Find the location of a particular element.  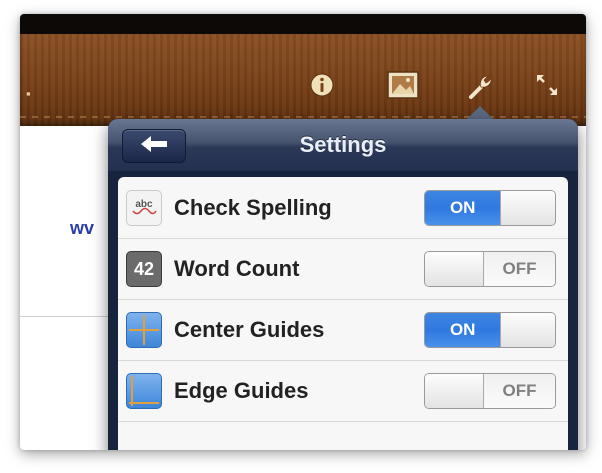

spellcheck-icon: abc is located at coordinates (144, 208).